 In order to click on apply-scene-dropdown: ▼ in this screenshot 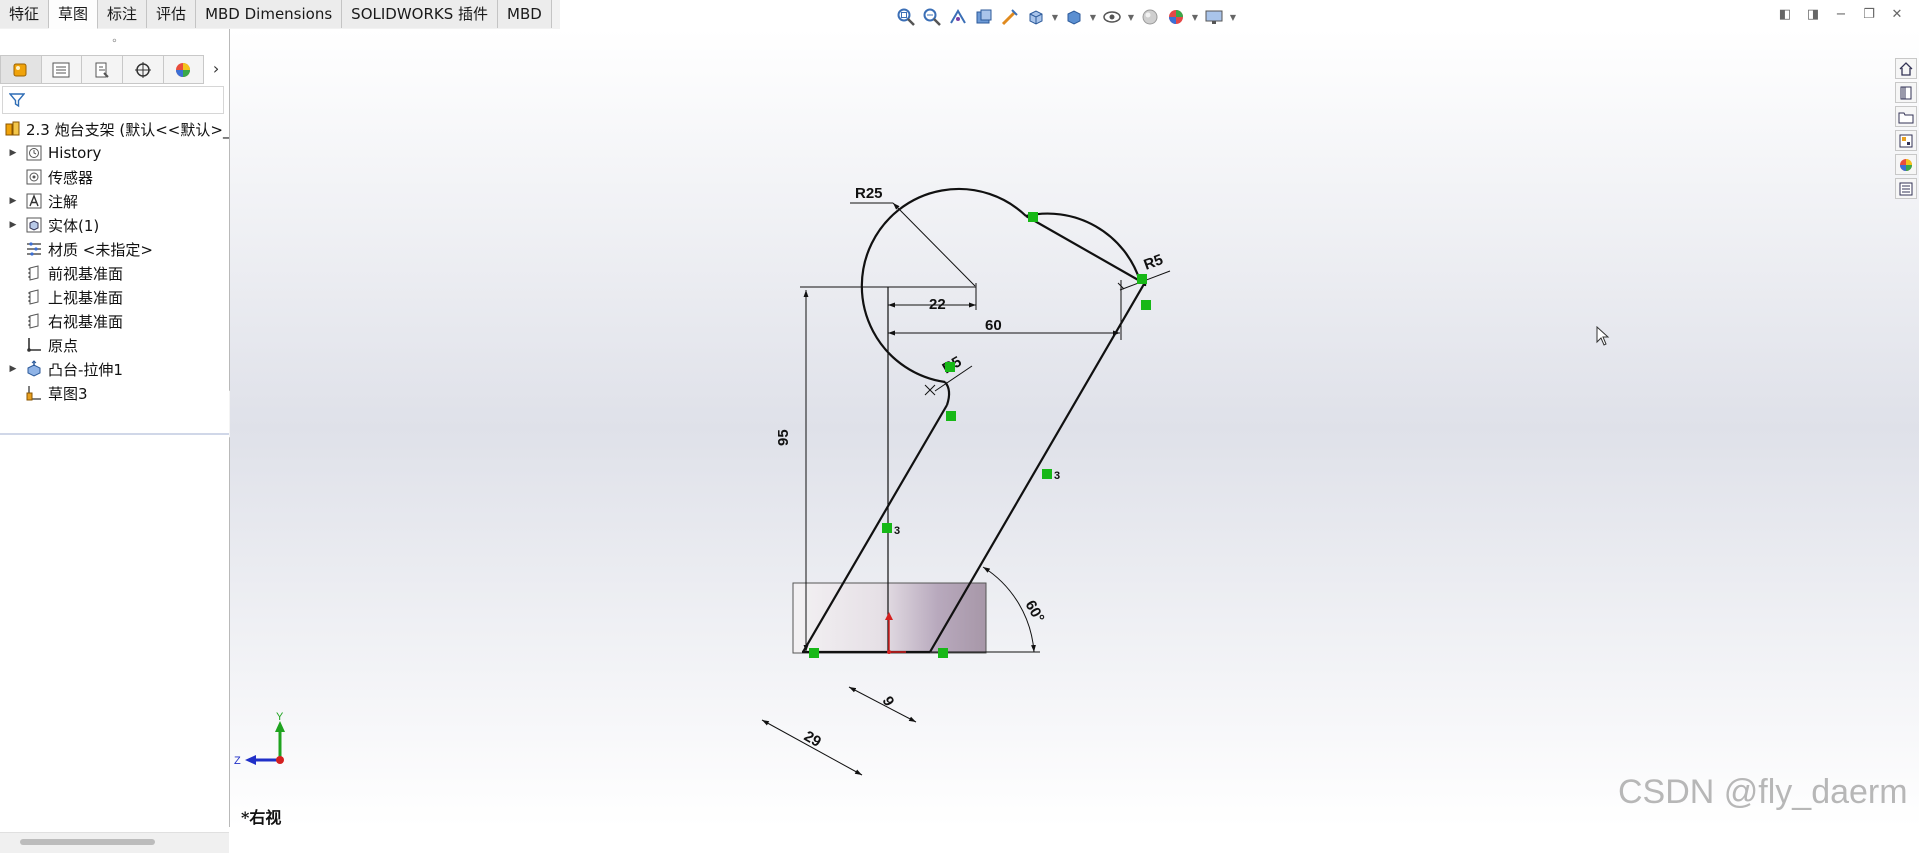, I will do `click(1195, 17)`.